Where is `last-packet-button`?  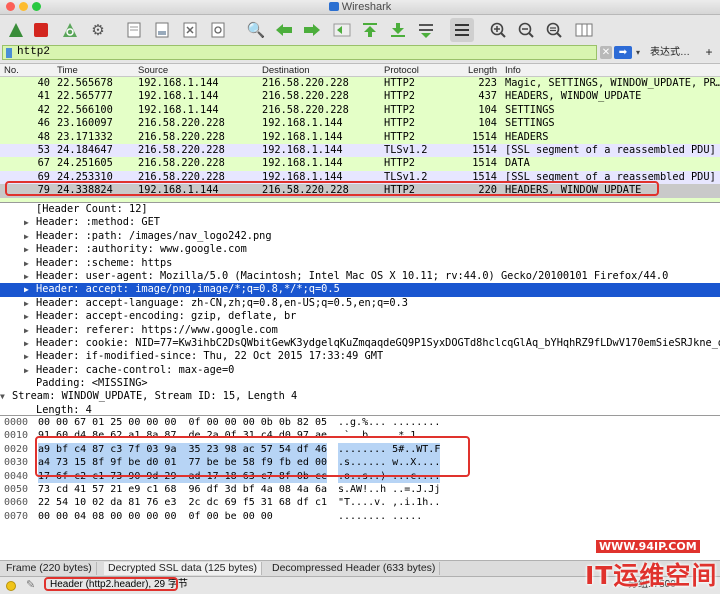
last-packet-button is located at coordinates (398, 30).